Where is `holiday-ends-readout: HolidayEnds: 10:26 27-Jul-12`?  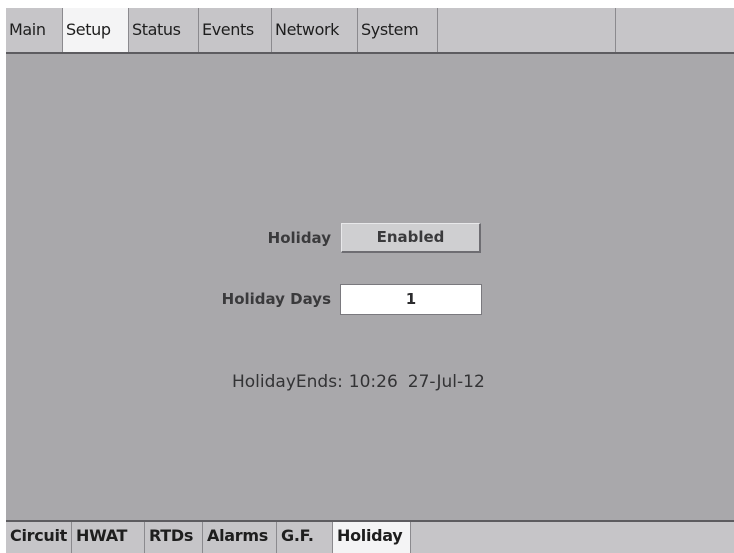 holiday-ends-readout: HolidayEnds: 10:26 27-Jul-12 is located at coordinates (358, 382).